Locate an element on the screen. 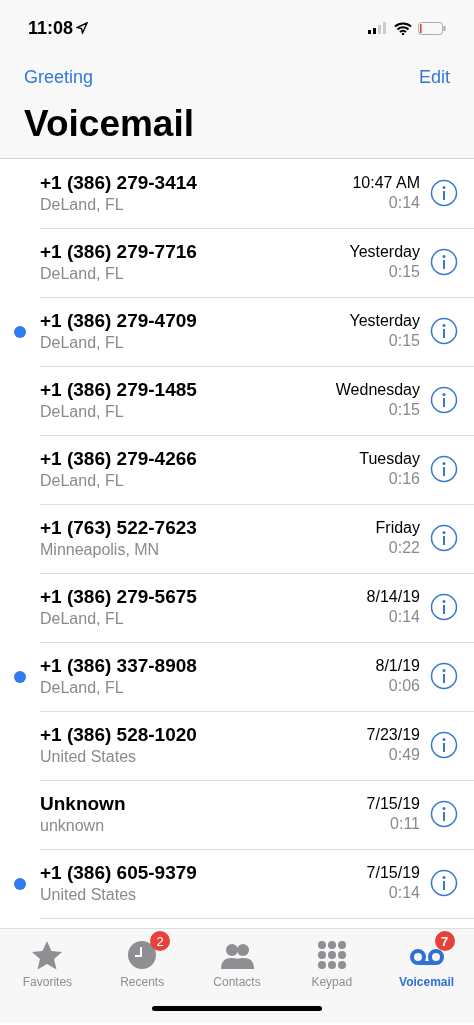 The image size is (474, 1025). greeting-button: Greeting is located at coordinates (59, 77).